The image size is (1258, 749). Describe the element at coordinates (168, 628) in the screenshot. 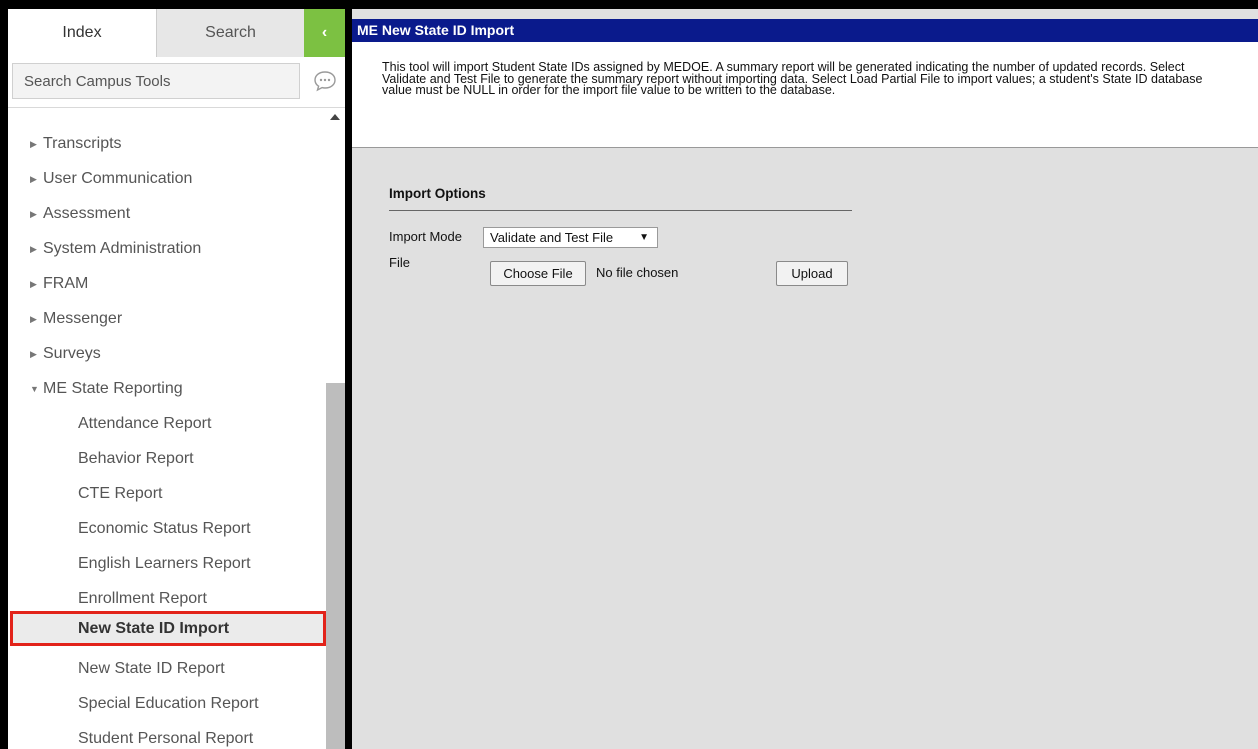

I see `nav-item-new-state-id-import: New State ID Import` at that location.